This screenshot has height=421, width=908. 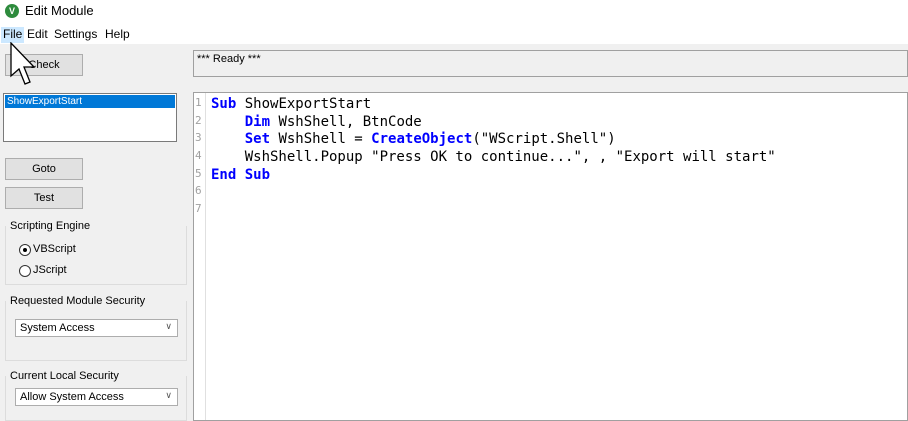 I want to click on scripting-engine-group, so click(x=96, y=255).